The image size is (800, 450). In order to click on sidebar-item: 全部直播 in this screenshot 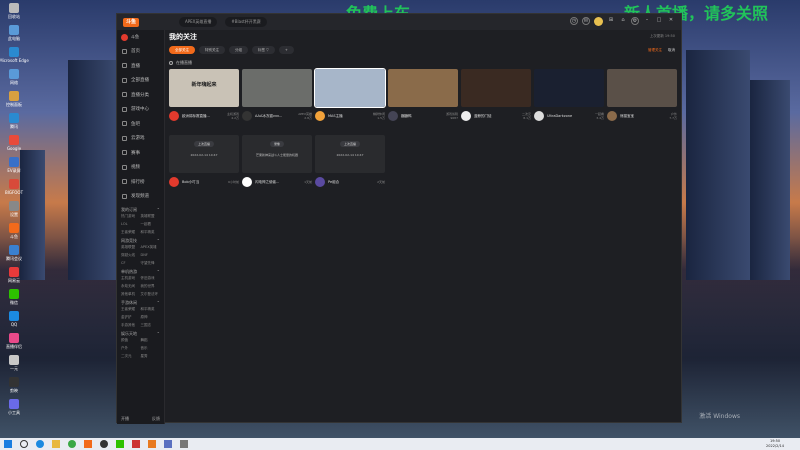, I will do `click(140, 80)`.